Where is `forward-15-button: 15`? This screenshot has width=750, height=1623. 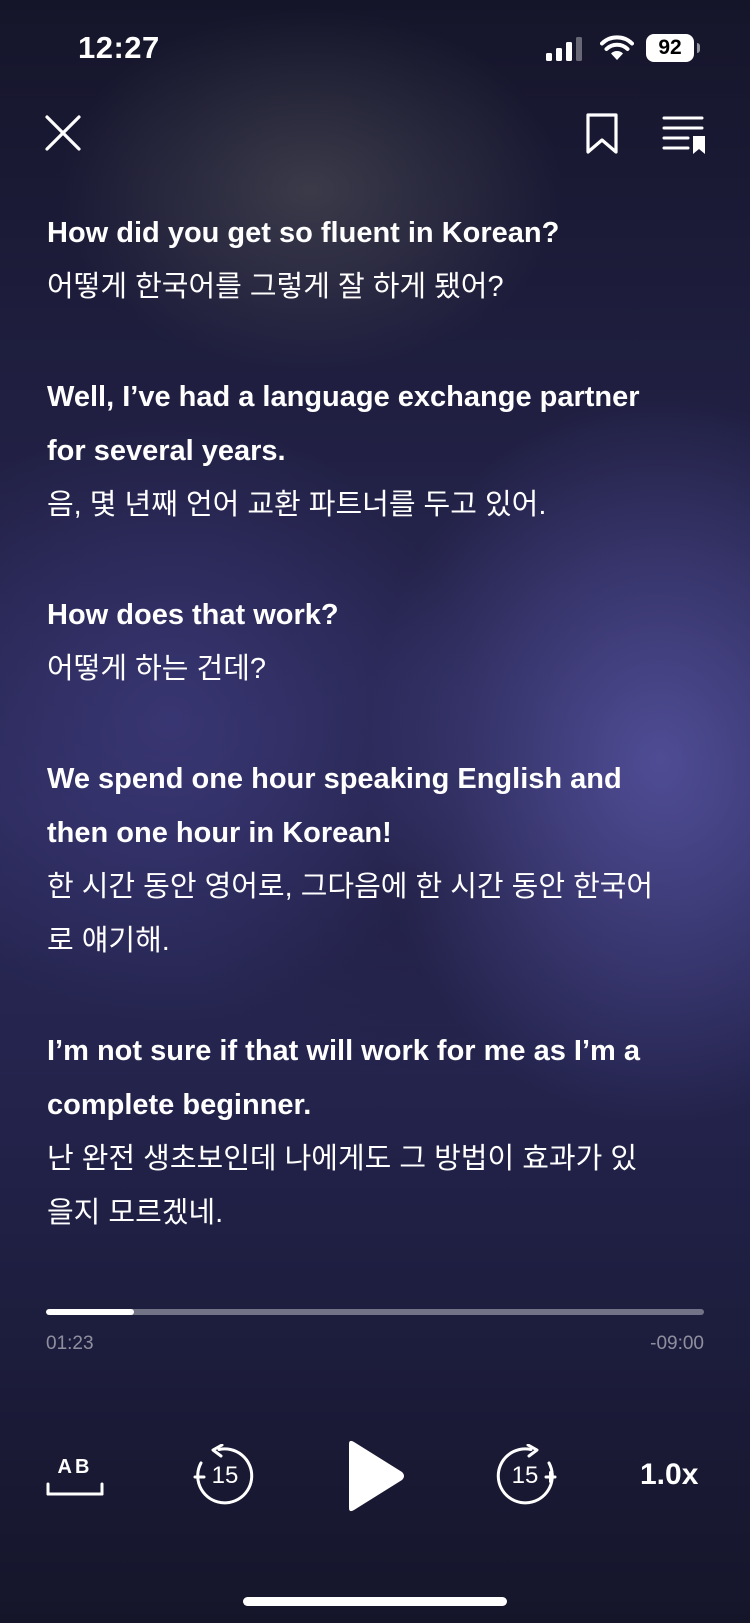 forward-15-button: 15 is located at coordinates (525, 1476).